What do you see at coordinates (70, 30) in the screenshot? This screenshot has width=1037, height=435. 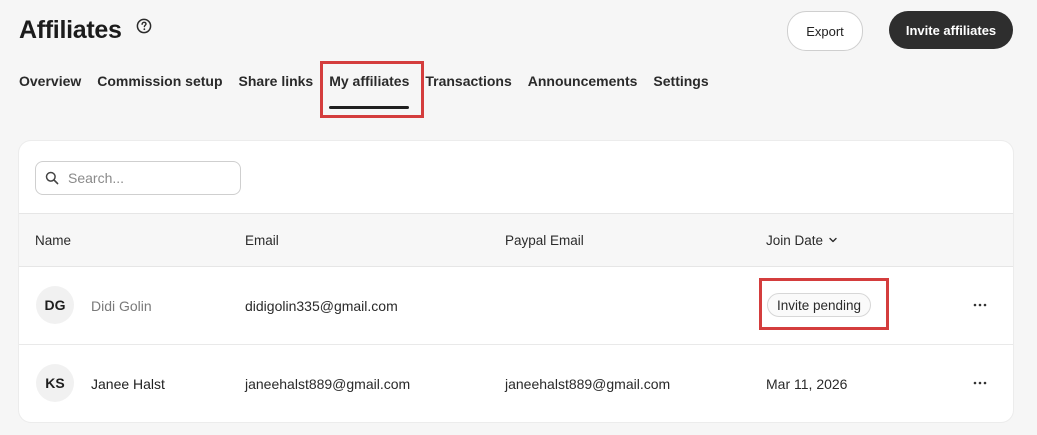 I see `page-title: Affiliates` at bounding box center [70, 30].